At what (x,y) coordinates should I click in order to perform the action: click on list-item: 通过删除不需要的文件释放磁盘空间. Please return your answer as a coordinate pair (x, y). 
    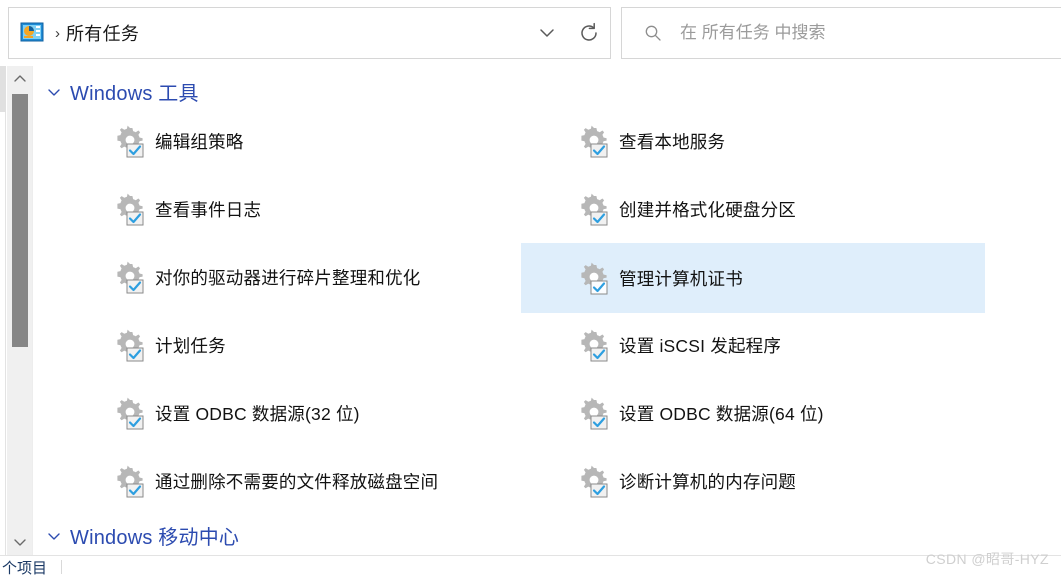
    Looking at the image, I should click on (289, 481).